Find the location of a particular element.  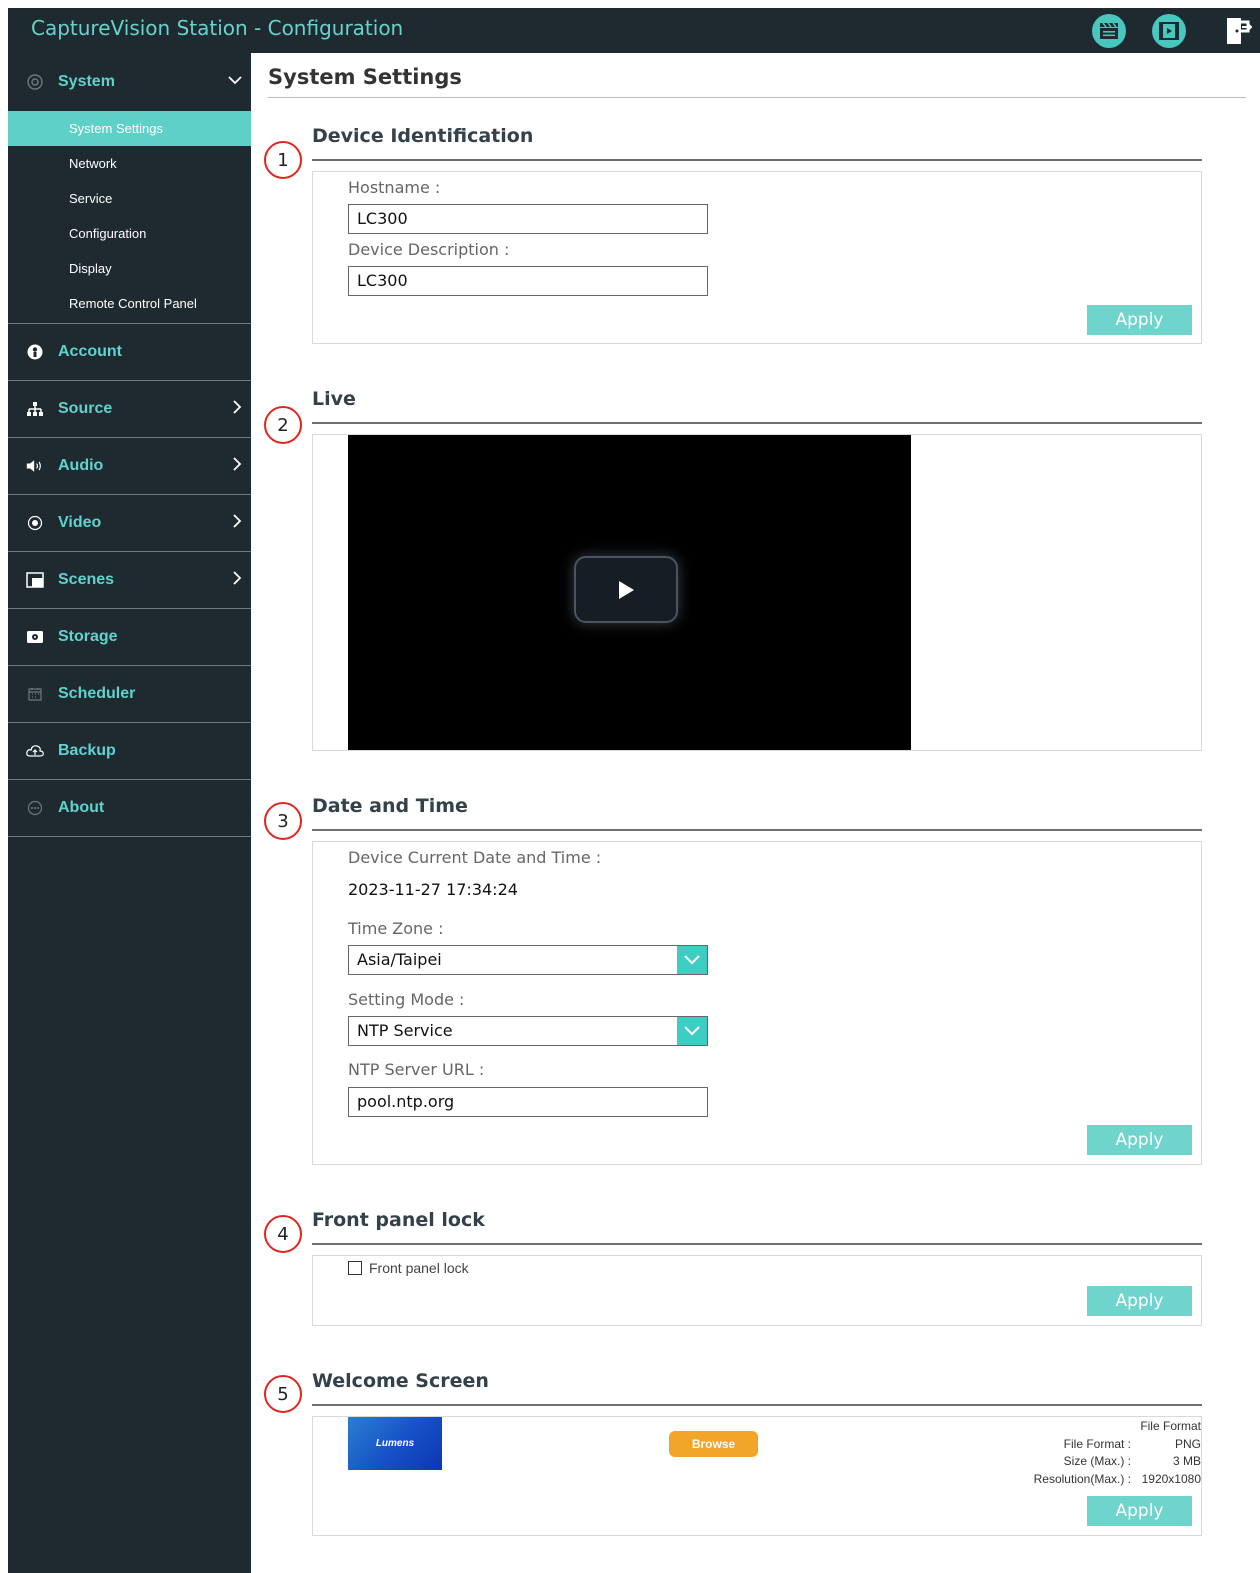

file-format-value: PNG is located at coordinates (1187, 1444).